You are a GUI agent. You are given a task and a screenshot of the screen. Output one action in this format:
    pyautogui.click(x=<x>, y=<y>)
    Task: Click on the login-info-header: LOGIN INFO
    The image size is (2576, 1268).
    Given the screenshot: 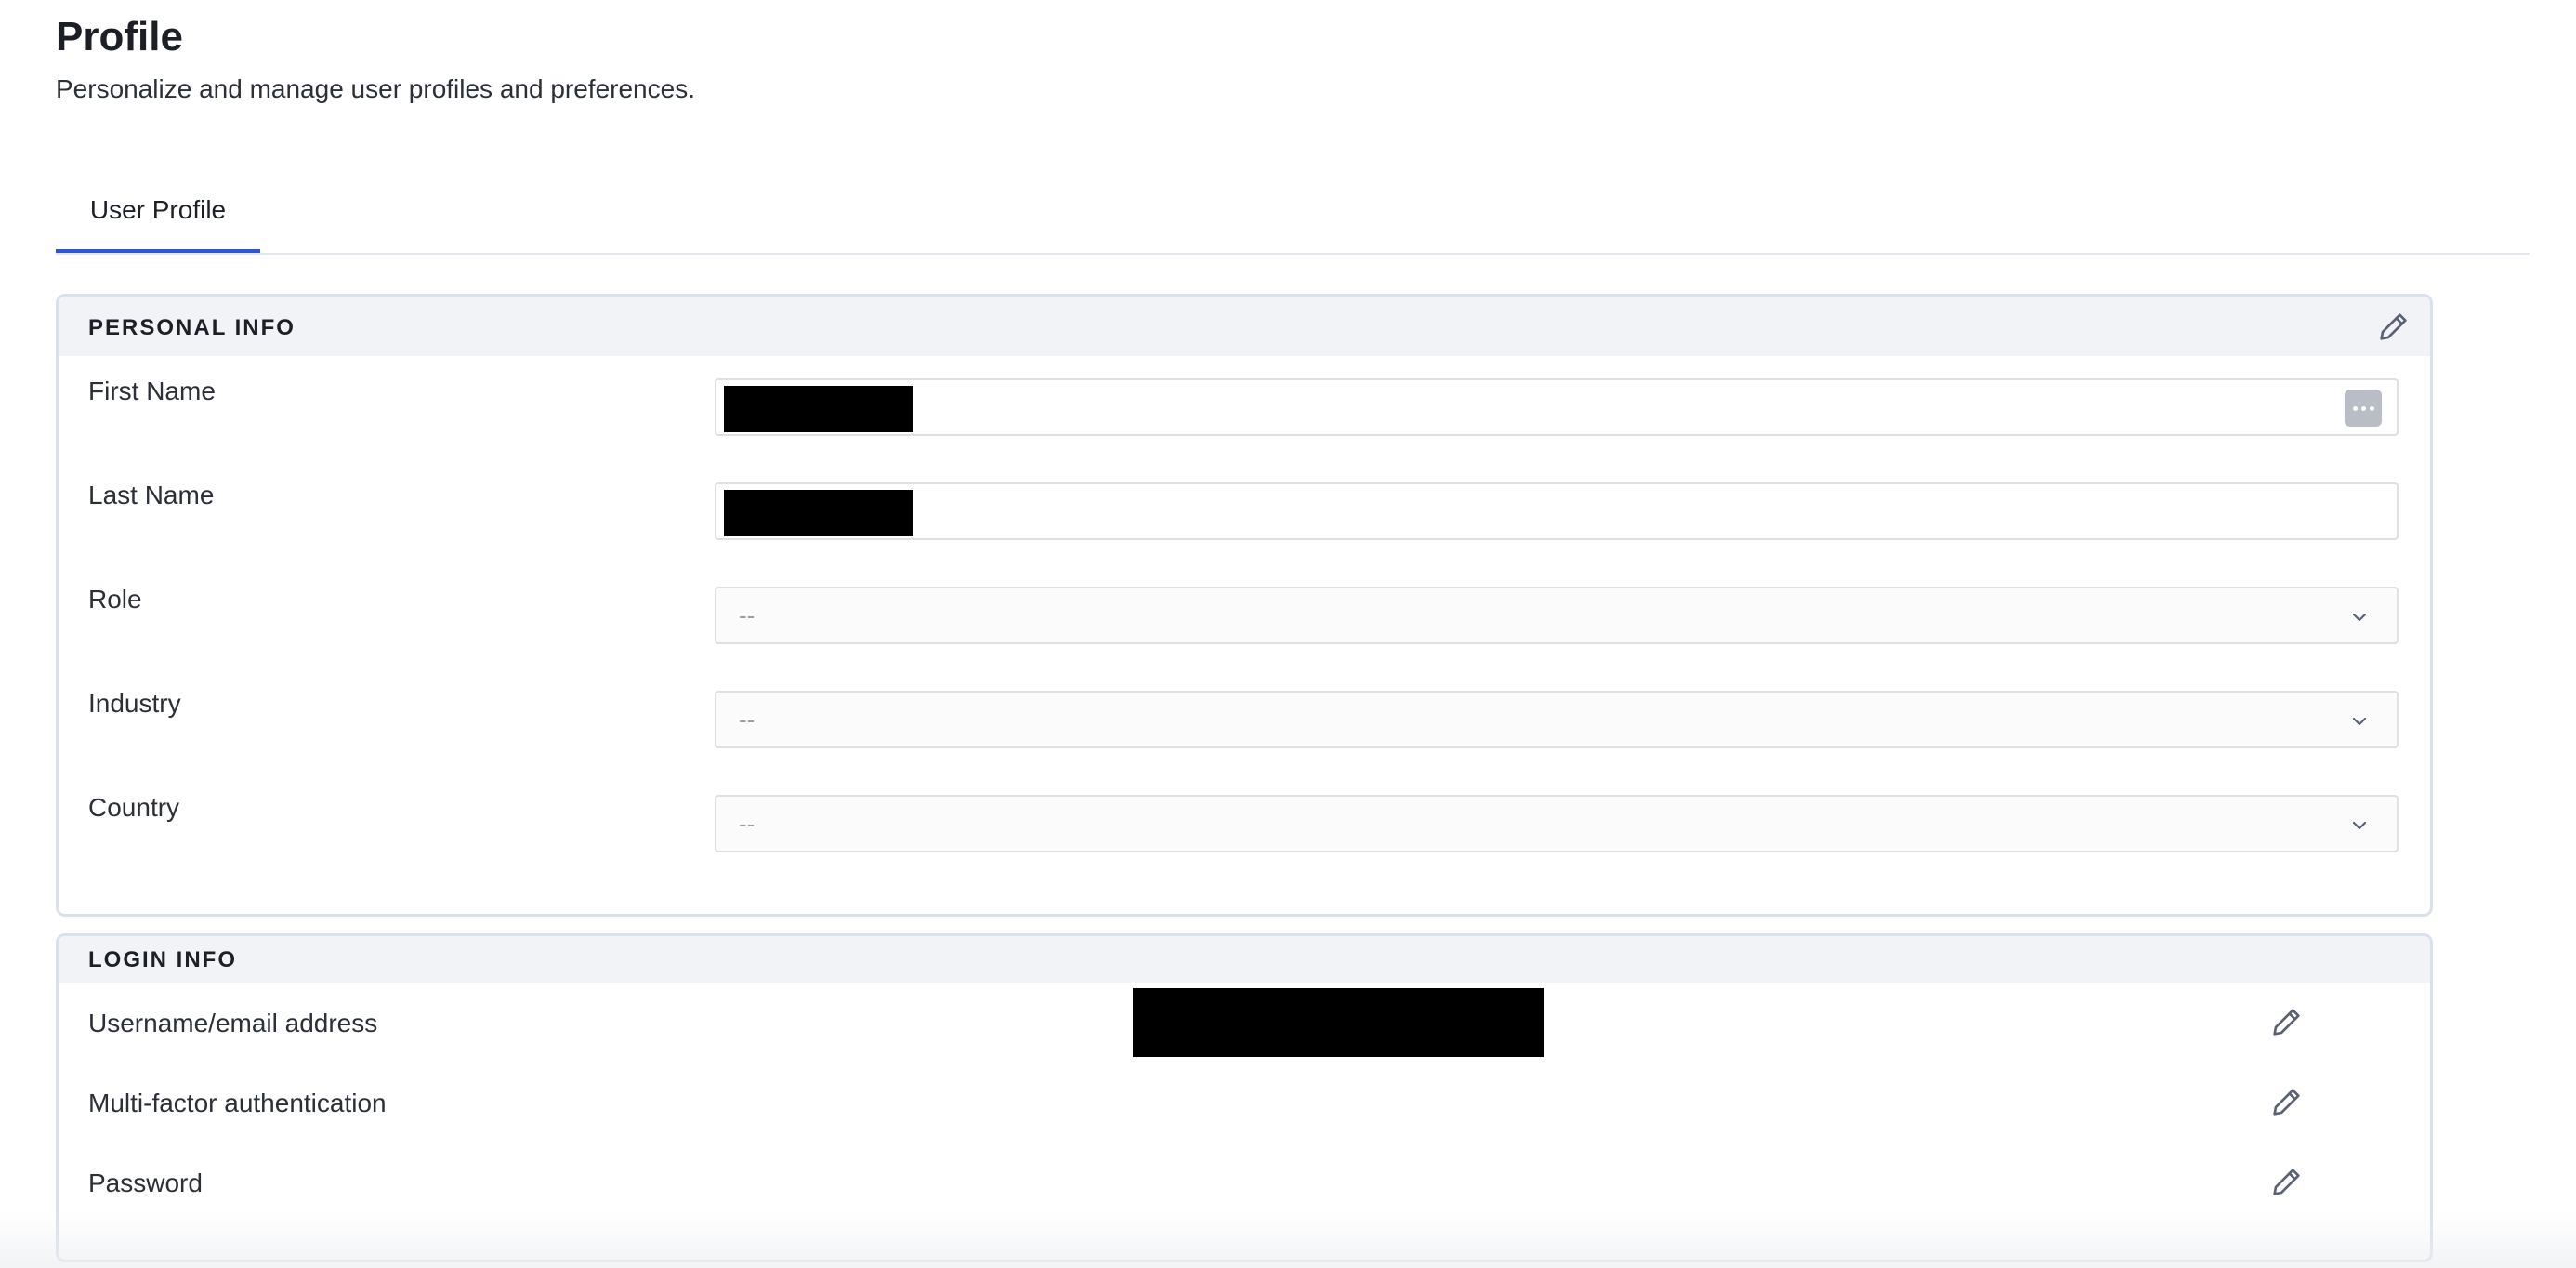 What is the action you would take?
    pyautogui.click(x=1244, y=959)
    